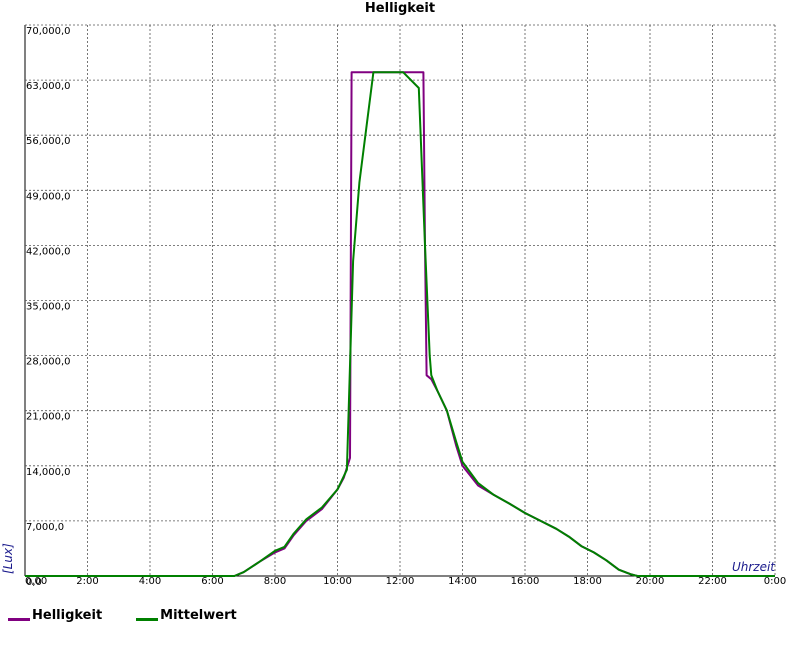 This screenshot has width=800, height=650. What do you see at coordinates (8, 558) in the screenshot?
I see `y-axis-label: [Lux]` at bounding box center [8, 558].